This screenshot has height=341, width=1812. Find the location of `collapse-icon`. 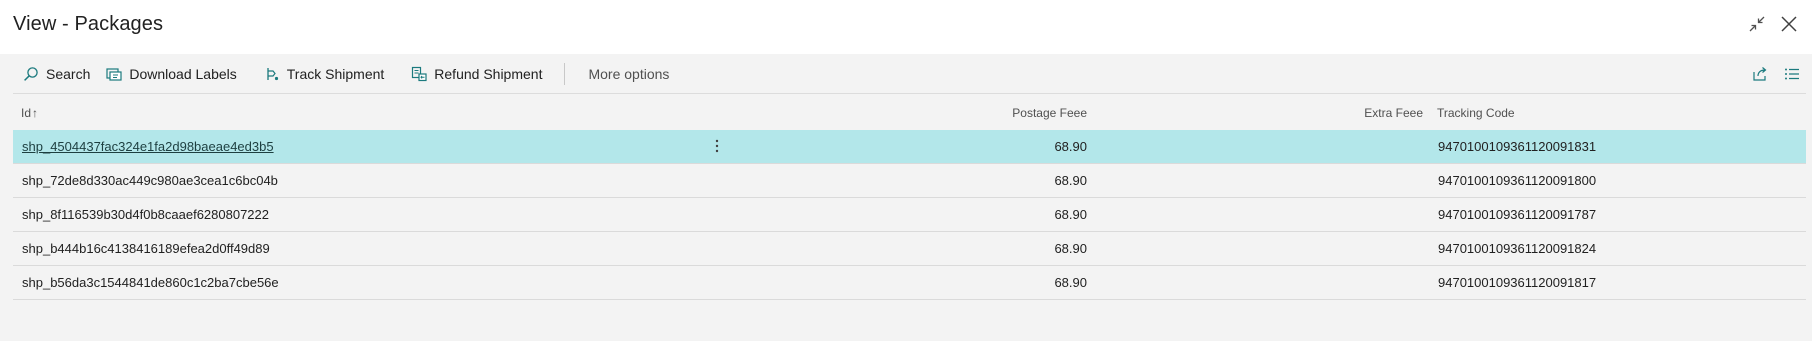

collapse-icon is located at coordinates (1757, 24).